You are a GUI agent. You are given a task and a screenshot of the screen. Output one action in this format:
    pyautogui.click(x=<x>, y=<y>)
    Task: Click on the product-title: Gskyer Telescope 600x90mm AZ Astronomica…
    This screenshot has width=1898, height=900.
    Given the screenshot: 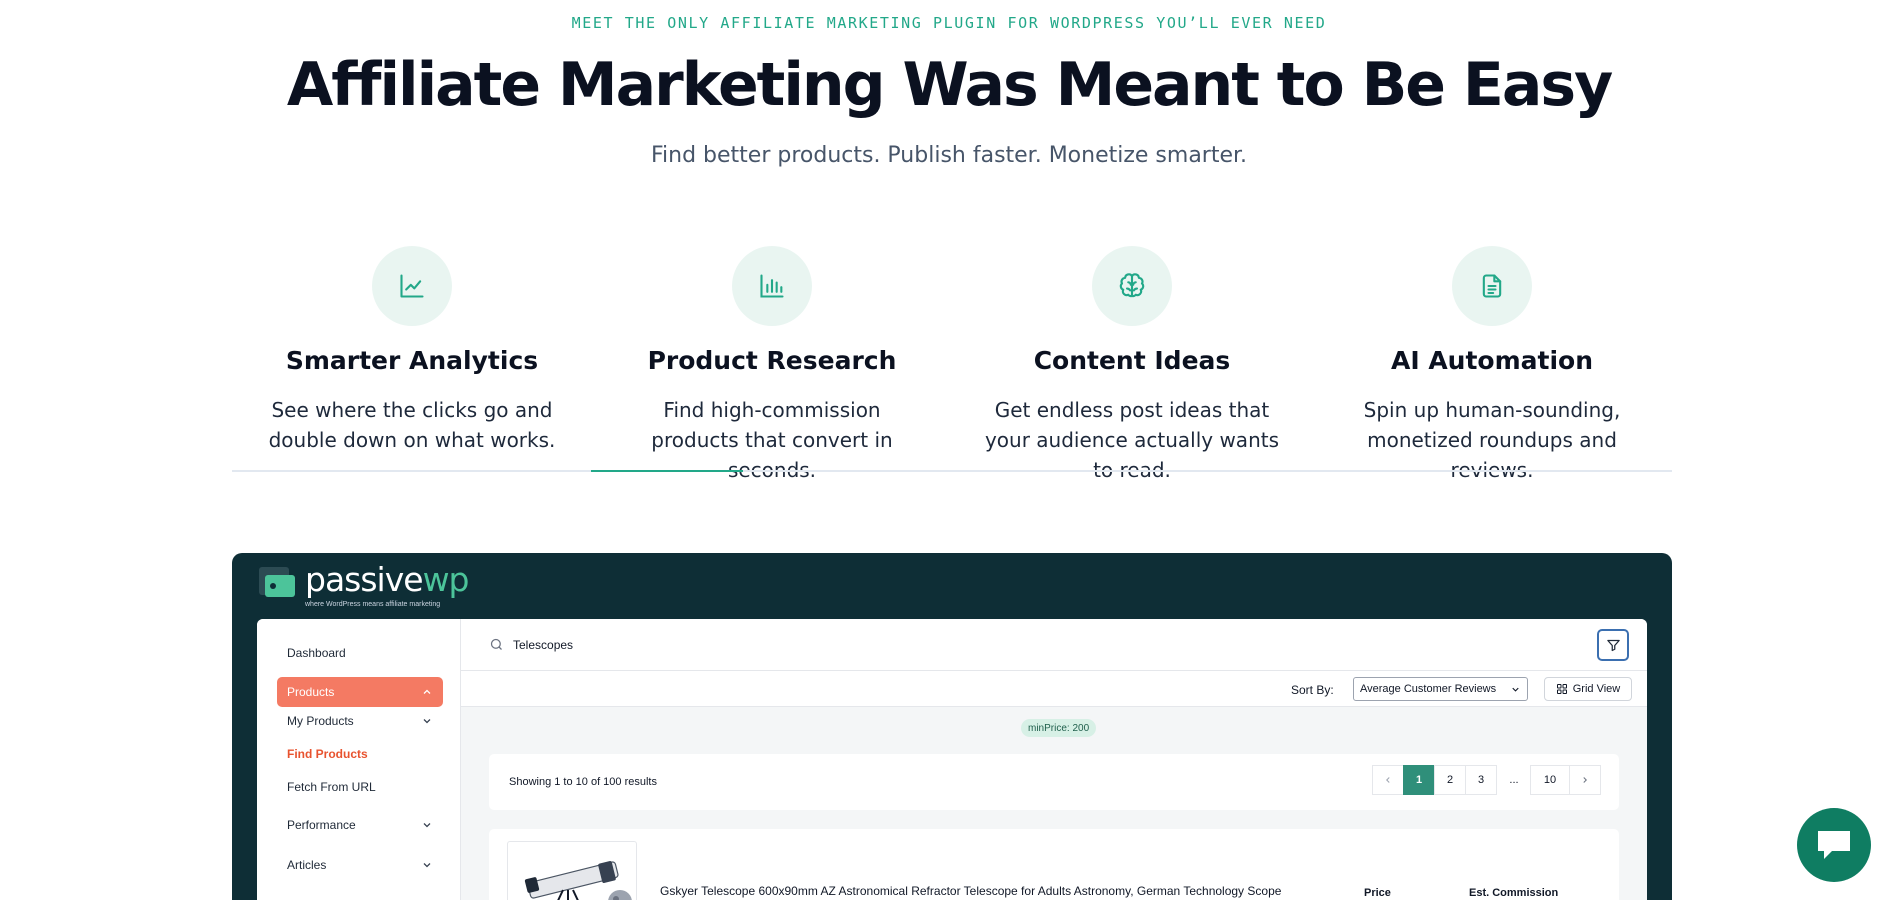 What is the action you would take?
    pyautogui.click(x=970, y=891)
    